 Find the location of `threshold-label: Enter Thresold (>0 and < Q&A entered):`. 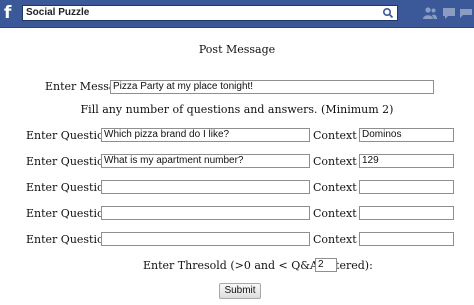

threshold-label: Enter Thresold (>0 and < Q&A entered): is located at coordinates (258, 265).